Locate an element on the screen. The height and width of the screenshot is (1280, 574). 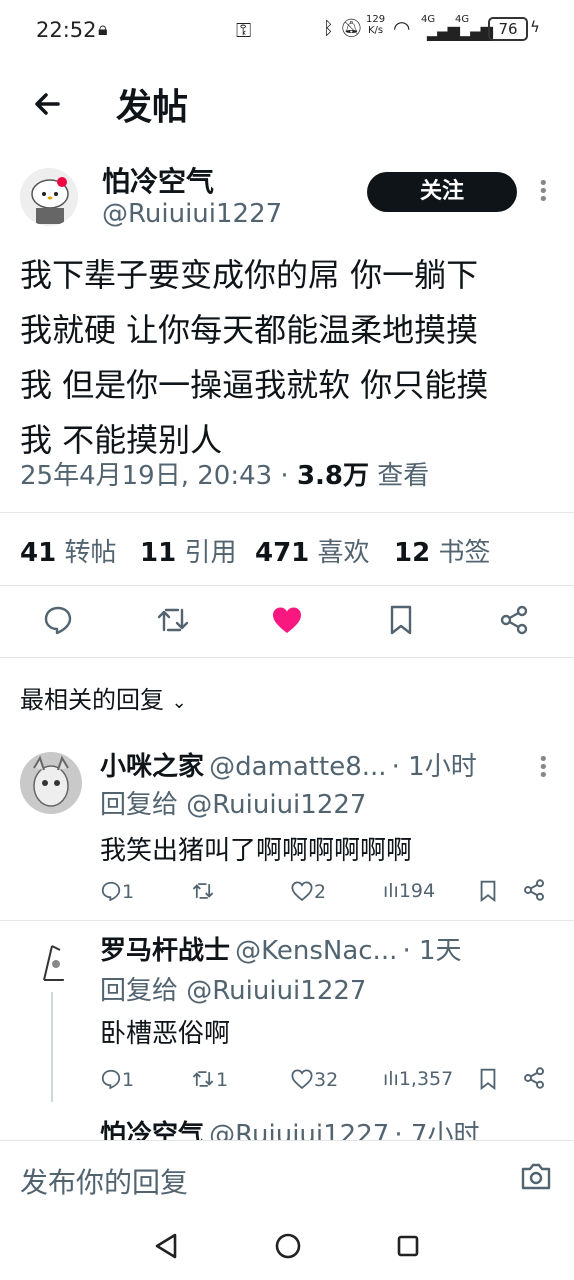
reply-views: ılı1,357 is located at coordinates (418, 1079).